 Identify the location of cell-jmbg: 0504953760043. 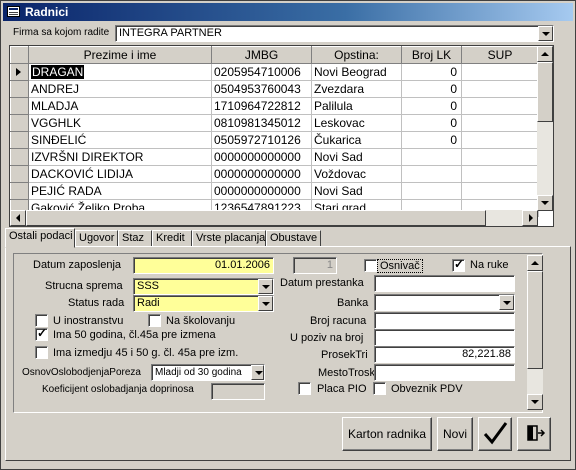
(261, 89).